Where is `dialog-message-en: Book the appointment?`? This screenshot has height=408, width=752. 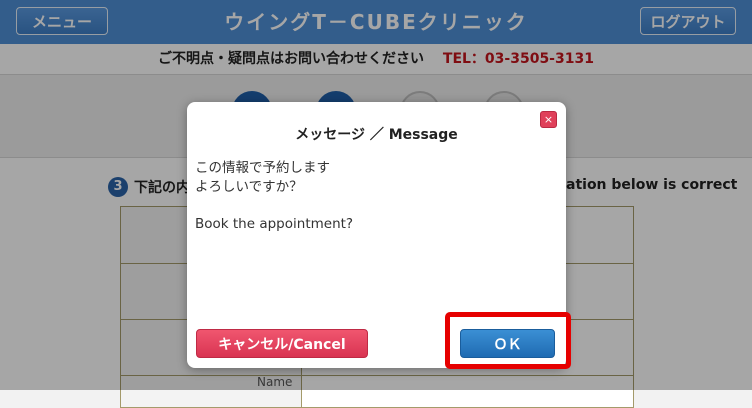 dialog-message-en: Book the appointment? is located at coordinates (274, 224).